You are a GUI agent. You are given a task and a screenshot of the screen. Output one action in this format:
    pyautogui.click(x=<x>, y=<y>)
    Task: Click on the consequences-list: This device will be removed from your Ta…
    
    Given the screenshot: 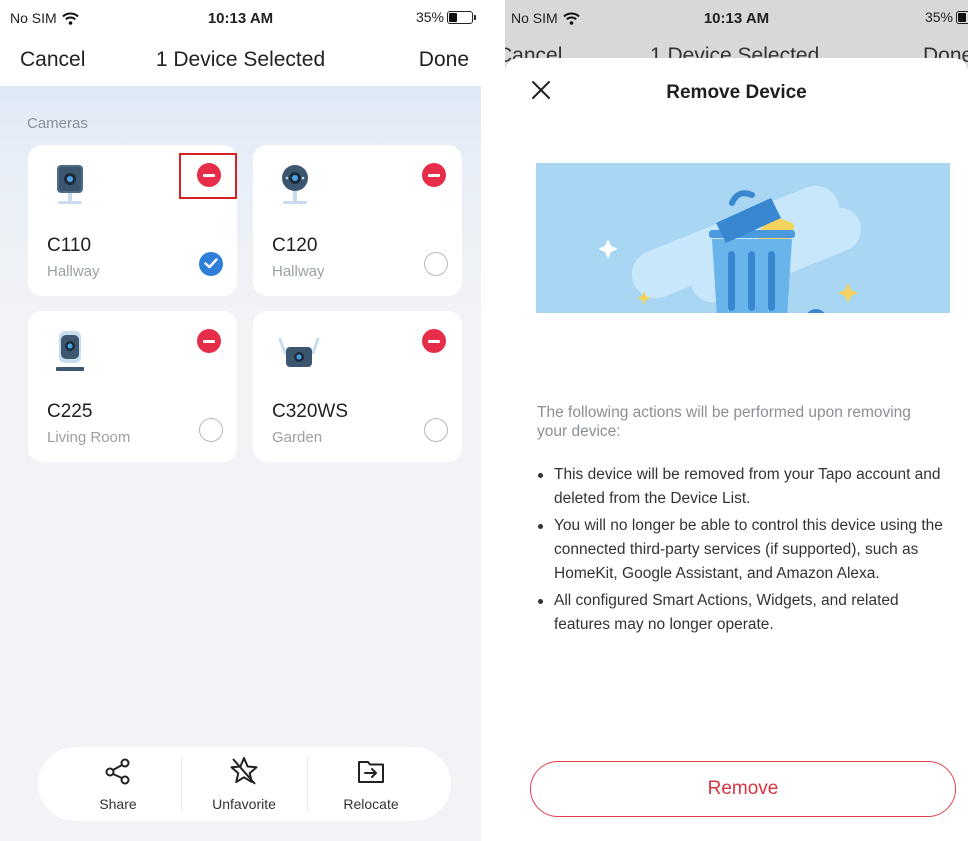 What is the action you would take?
    pyautogui.click(x=747, y=551)
    